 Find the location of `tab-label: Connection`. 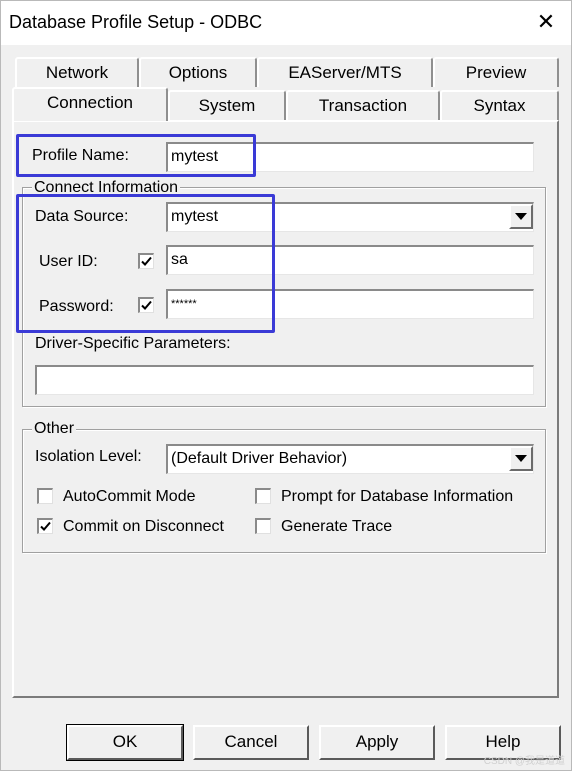

tab-label: Connection is located at coordinates (89, 102).